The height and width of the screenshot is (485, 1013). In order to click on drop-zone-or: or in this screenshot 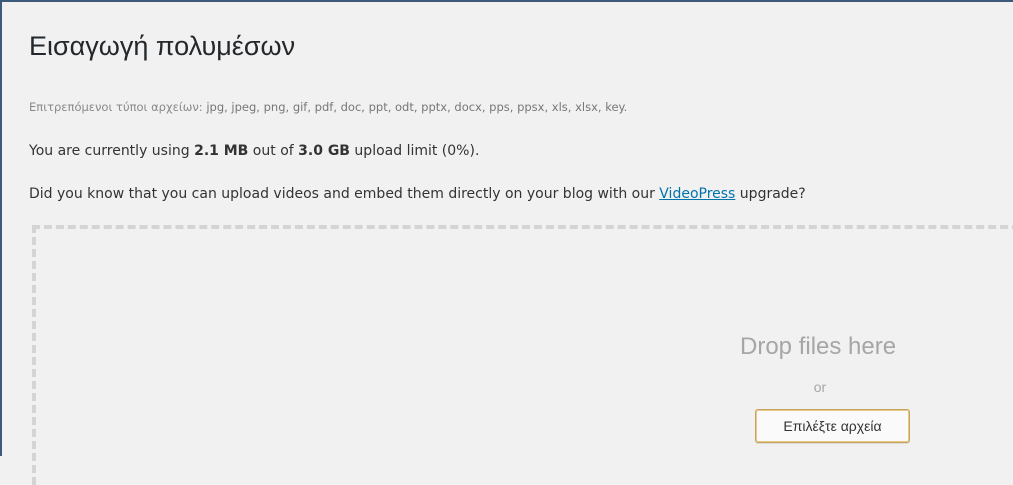, I will do `click(820, 387)`.